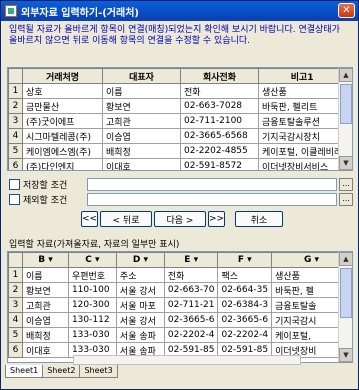  Describe the element at coordinates (14, 199) in the screenshot. I see `exclude-condition-checkbox` at that location.